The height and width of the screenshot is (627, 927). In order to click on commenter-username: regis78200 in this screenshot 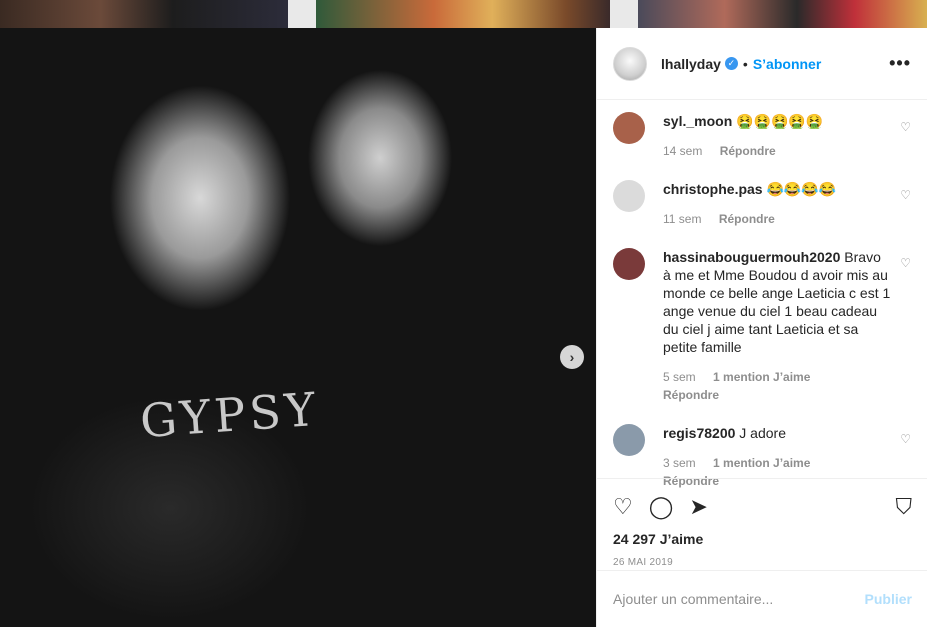, I will do `click(699, 433)`.